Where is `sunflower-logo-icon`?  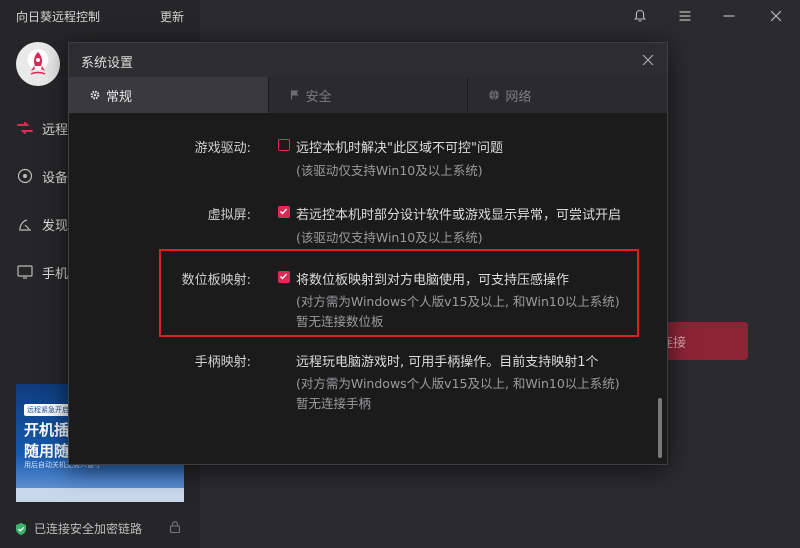
sunflower-logo-icon is located at coordinates (38, 63).